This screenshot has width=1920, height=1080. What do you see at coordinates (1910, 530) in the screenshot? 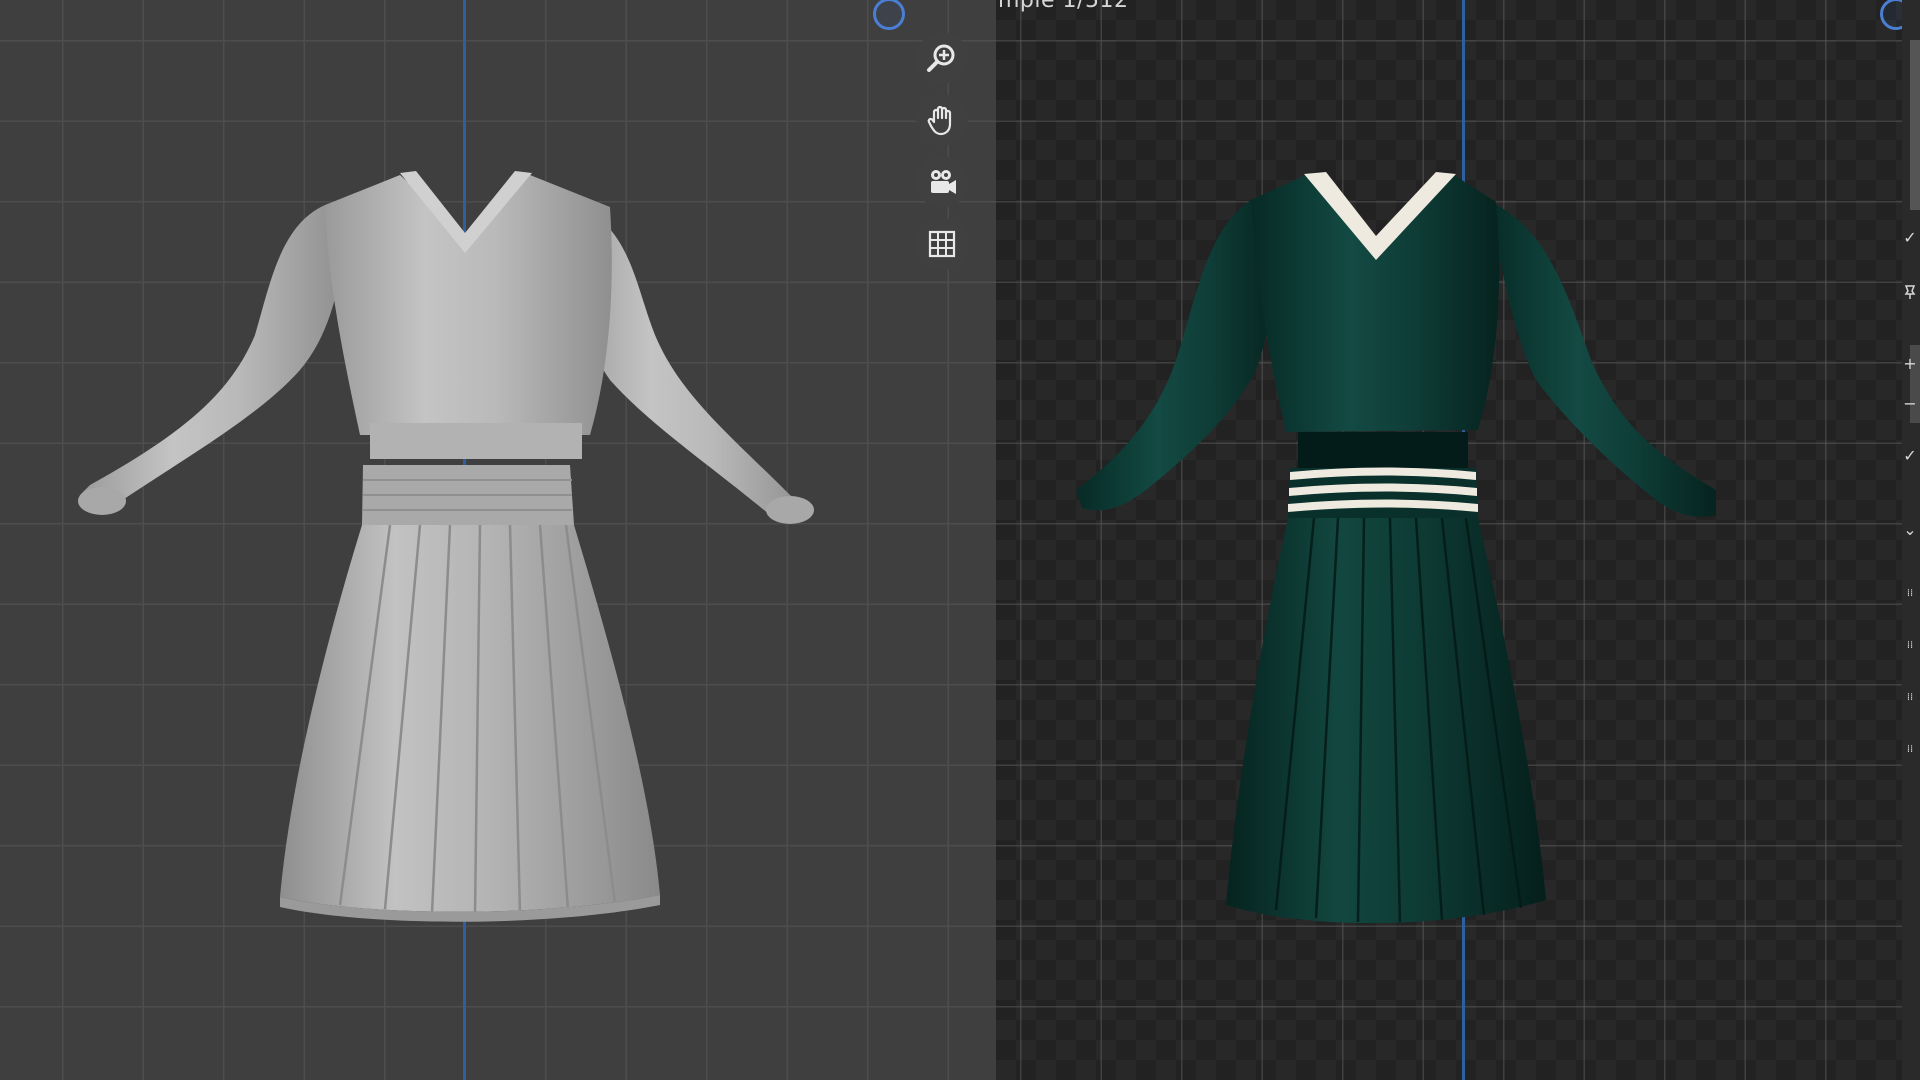
I see `chevron-down-icon: ⌄` at bounding box center [1910, 530].